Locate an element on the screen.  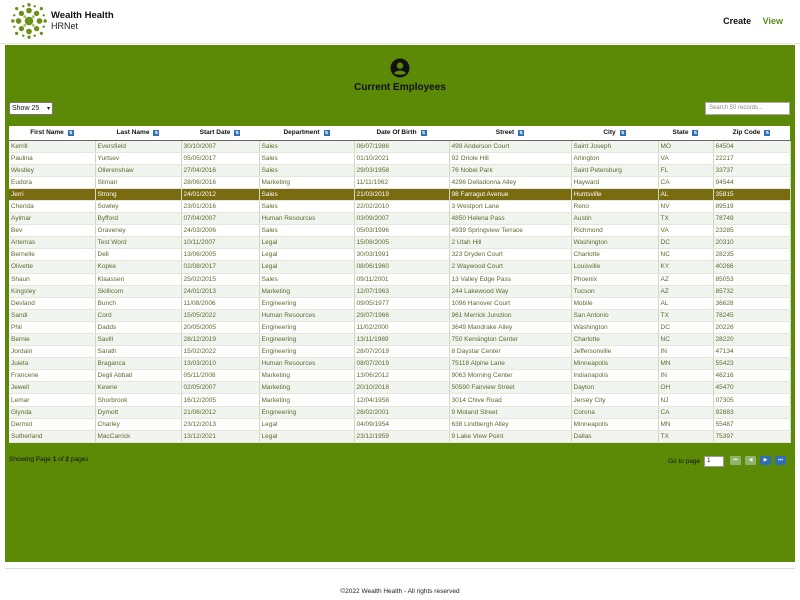
last-page-button: ⏭ is located at coordinates (780, 460).